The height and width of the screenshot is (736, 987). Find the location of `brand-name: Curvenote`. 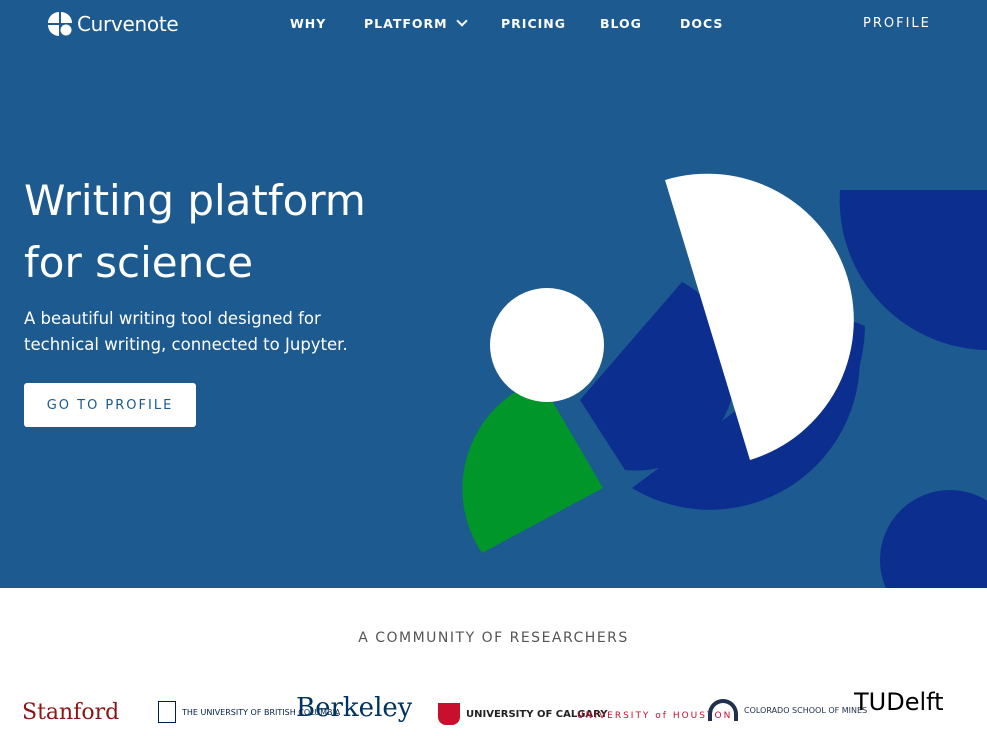

brand-name: Curvenote is located at coordinates (128, 24).